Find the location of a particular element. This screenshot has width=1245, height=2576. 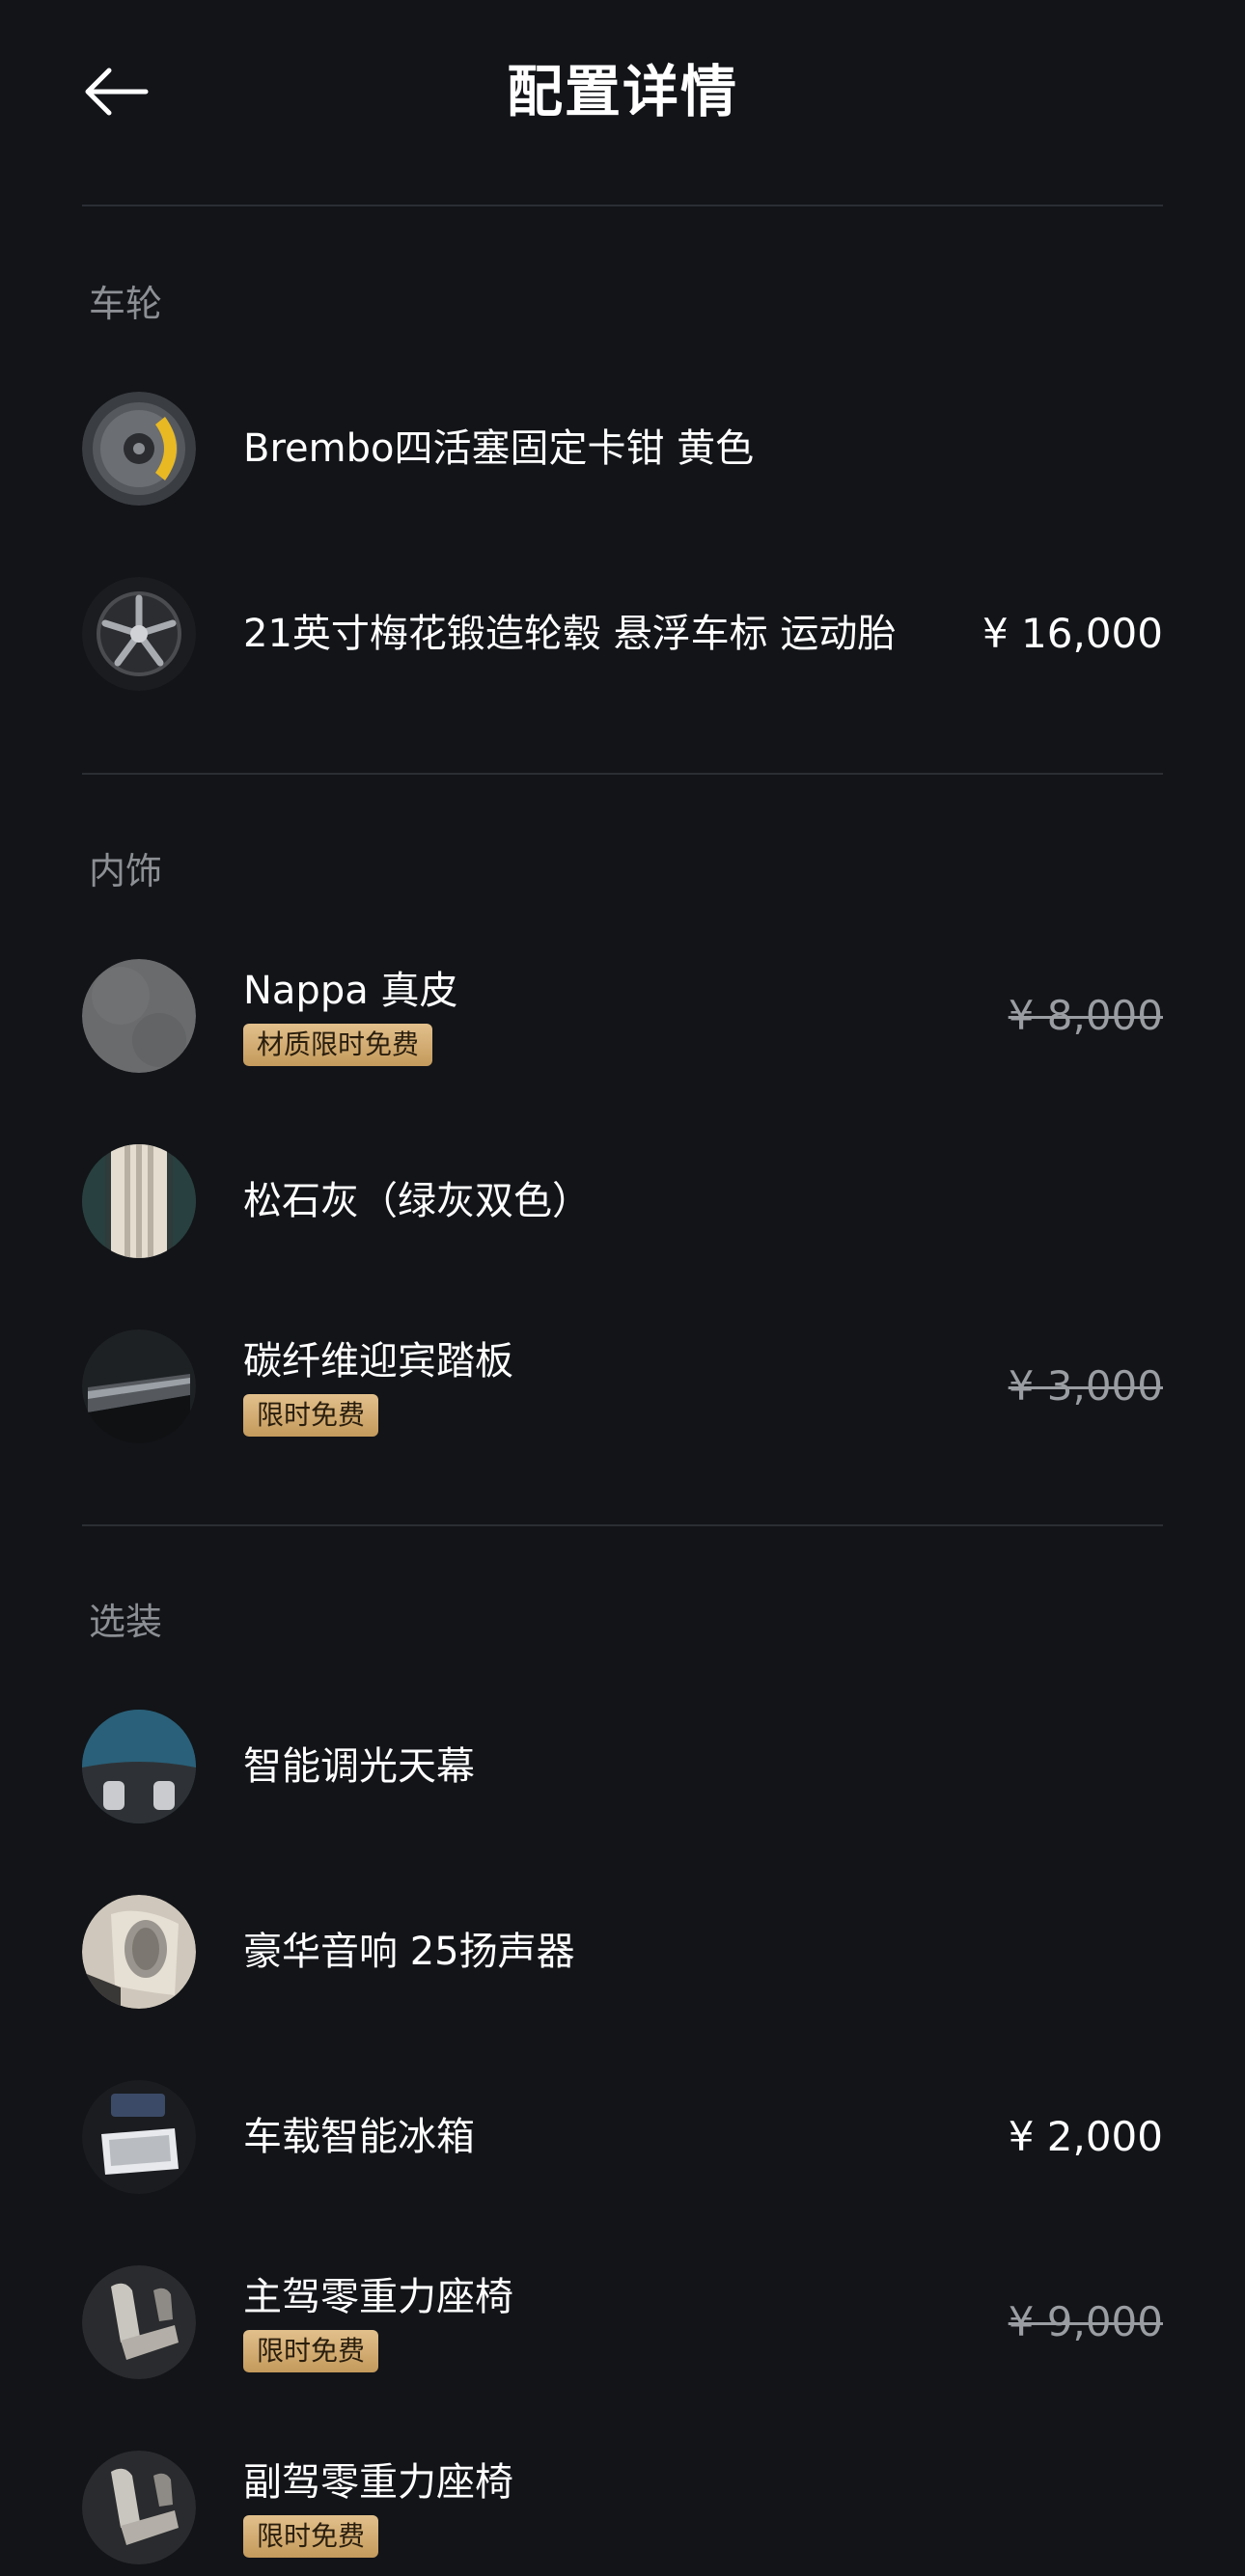

option-name: 主驾零重力座椅 is located at coordinates (378, 2297).